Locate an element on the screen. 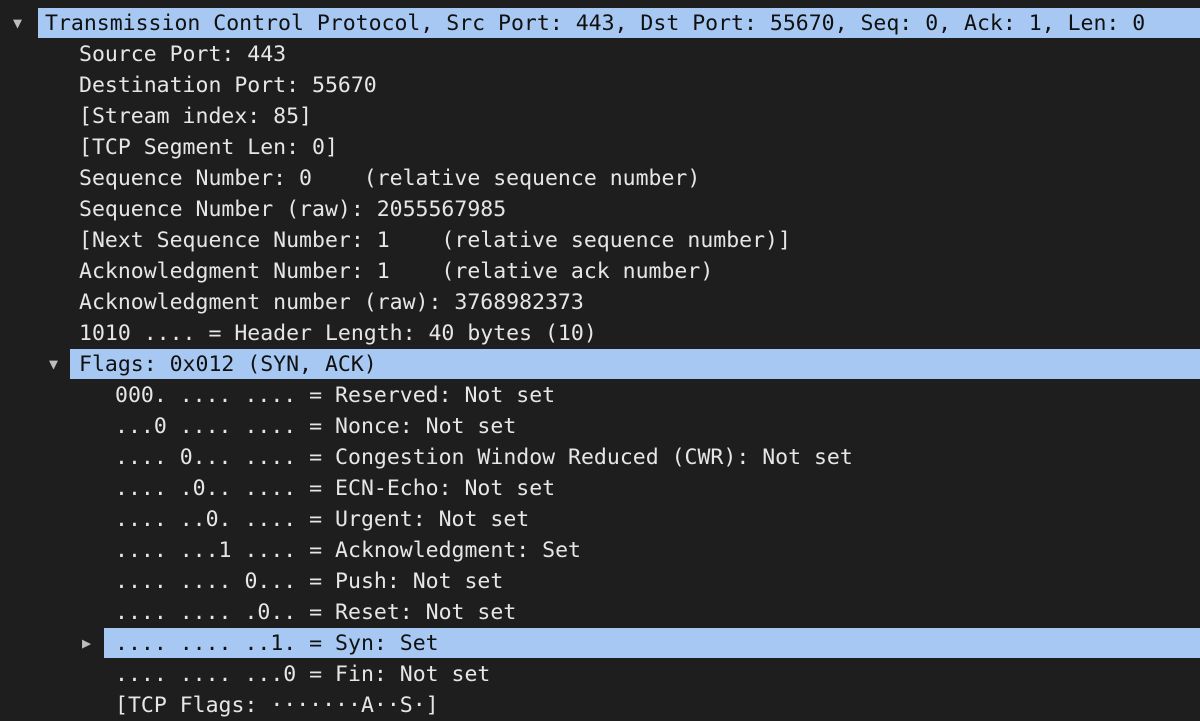  tree-row-flag-urgent: .... ..0. .... = Urgent: Not set is located at coordinates (600, 519).